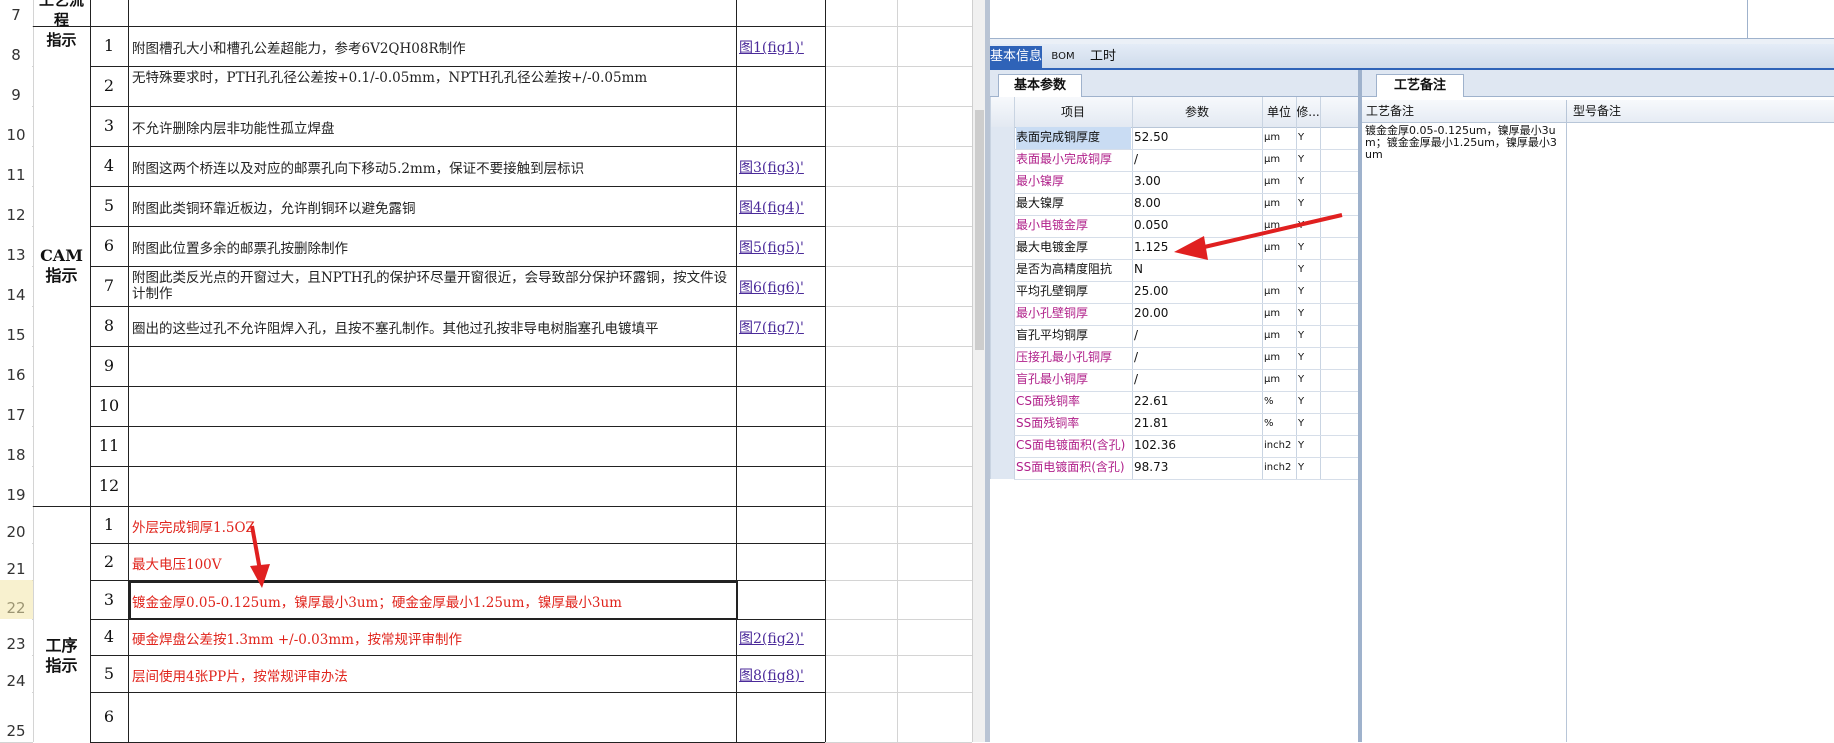 This screenshot has height=743, width=1834. Describe the element at coordinates (1073, 380) in the screenshot. I see `param-name: 盲孔最小铜厚` at that location.